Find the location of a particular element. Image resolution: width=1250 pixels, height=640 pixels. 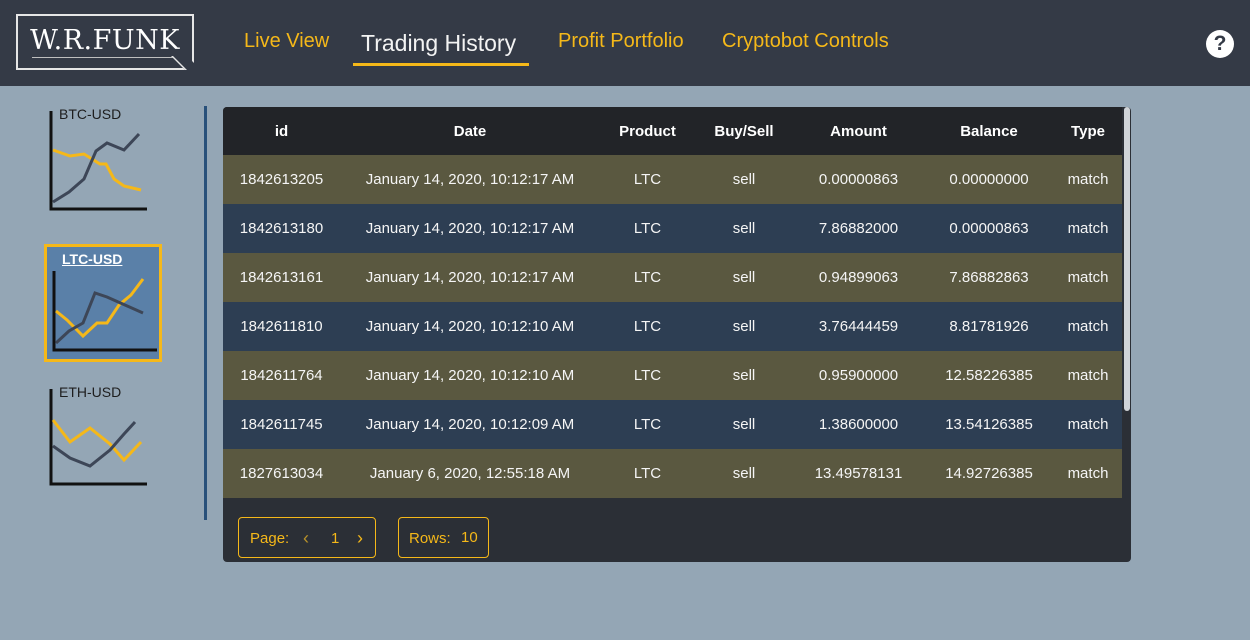

page-selector: Page: ‹ 1 › is located at coordinates (307, 537).